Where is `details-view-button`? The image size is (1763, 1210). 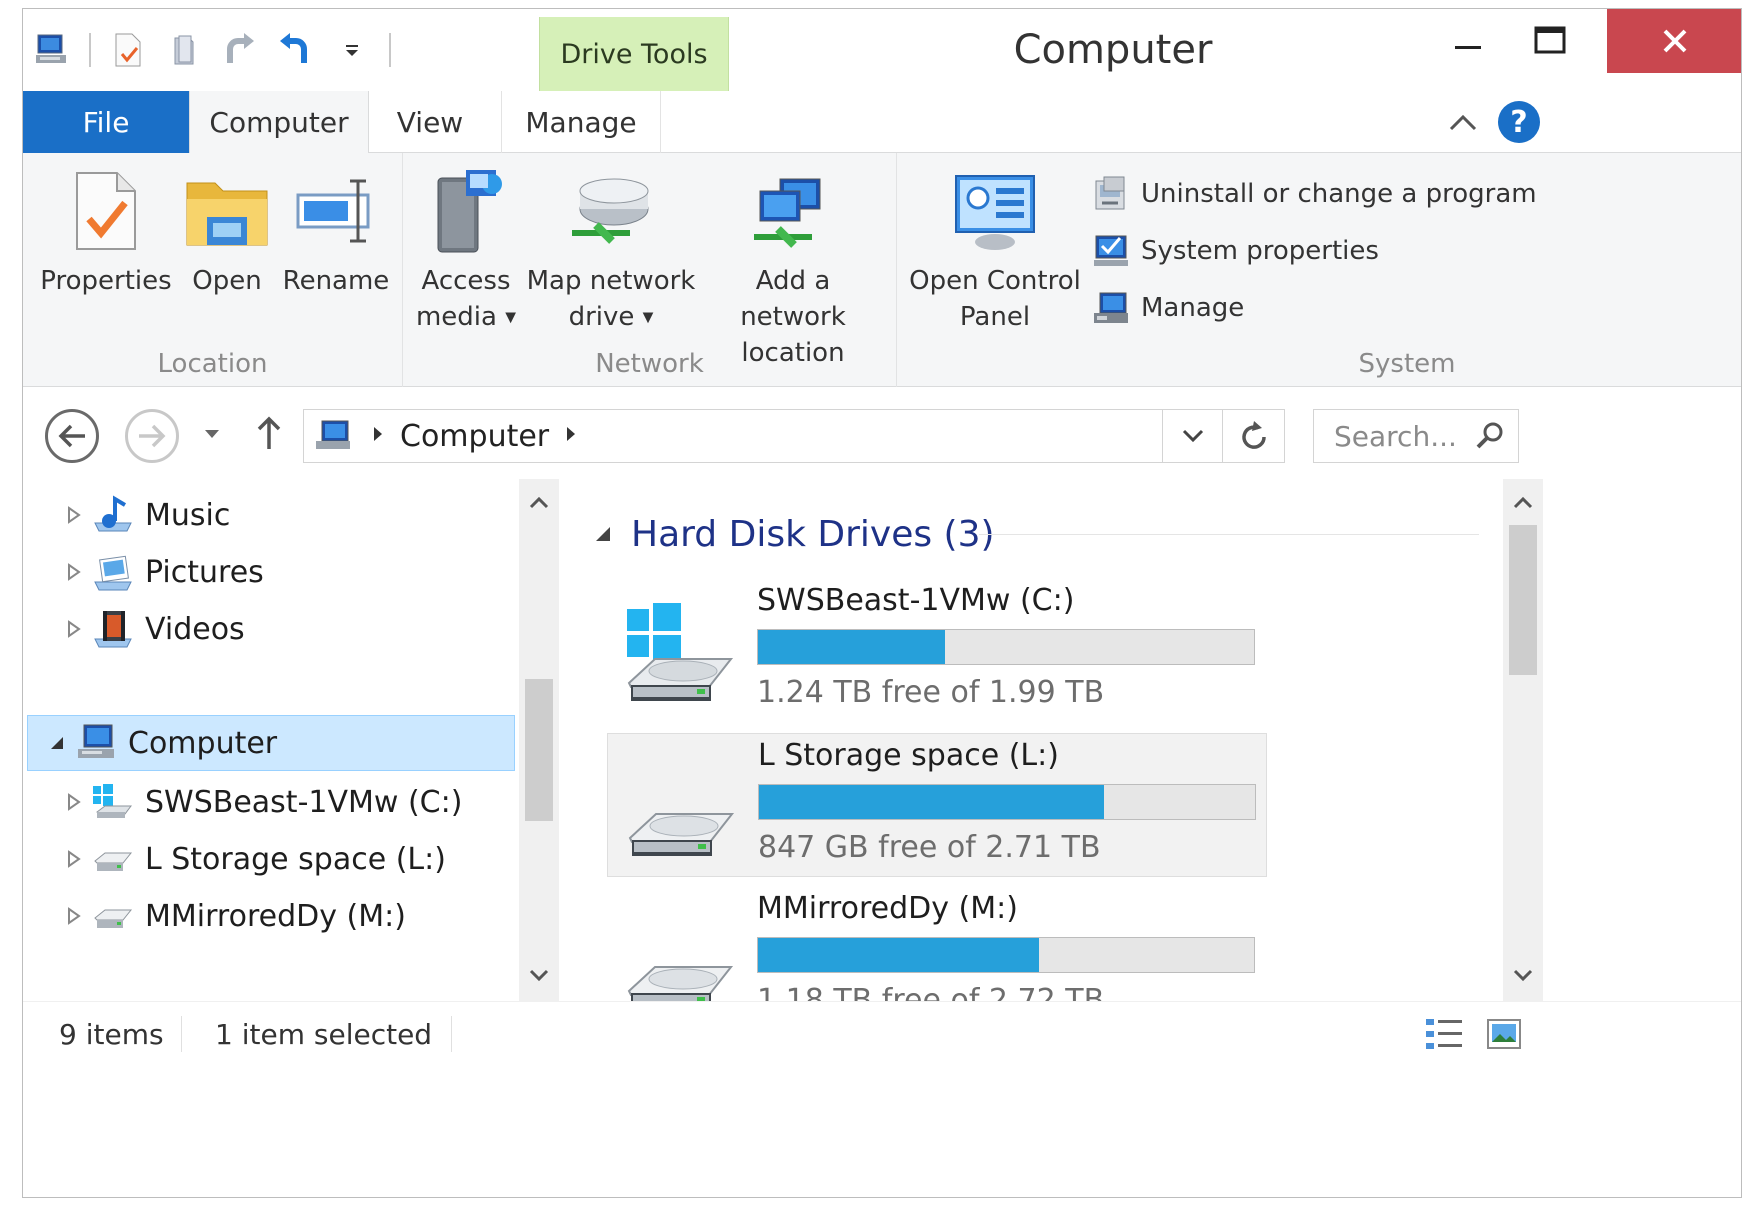 details-view-button is located at coordinates (1444, 1034).